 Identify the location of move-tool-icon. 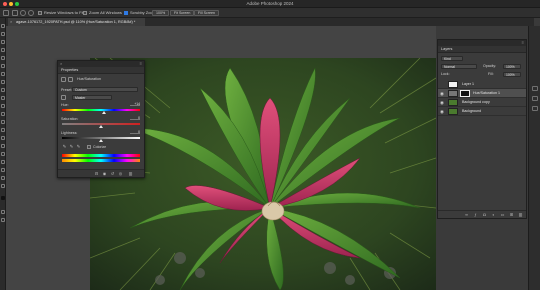
(3, 26).